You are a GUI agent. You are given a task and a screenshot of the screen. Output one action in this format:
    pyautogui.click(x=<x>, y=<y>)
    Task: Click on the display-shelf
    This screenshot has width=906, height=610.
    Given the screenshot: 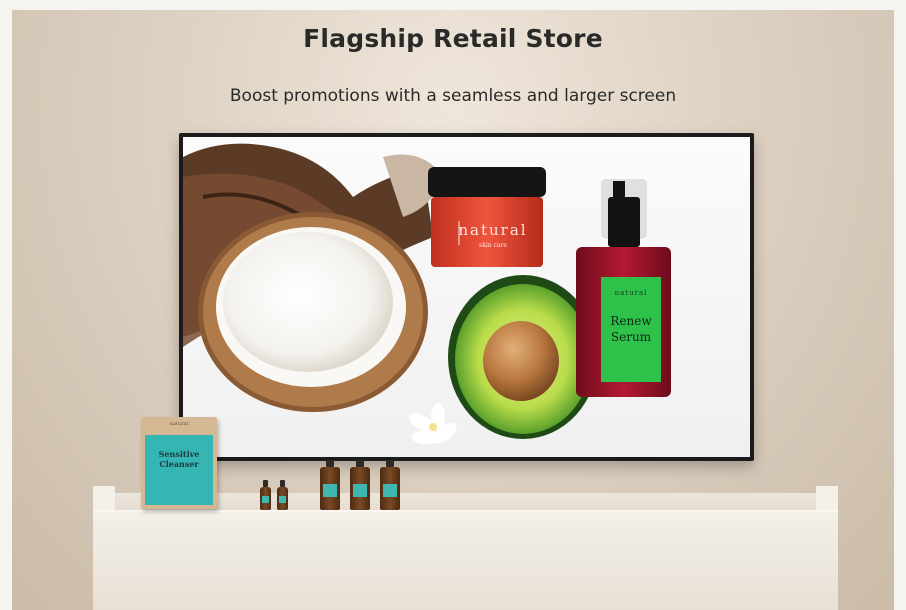 What is the action you would take?
    pyautogui.click(x=465, y=560)
    